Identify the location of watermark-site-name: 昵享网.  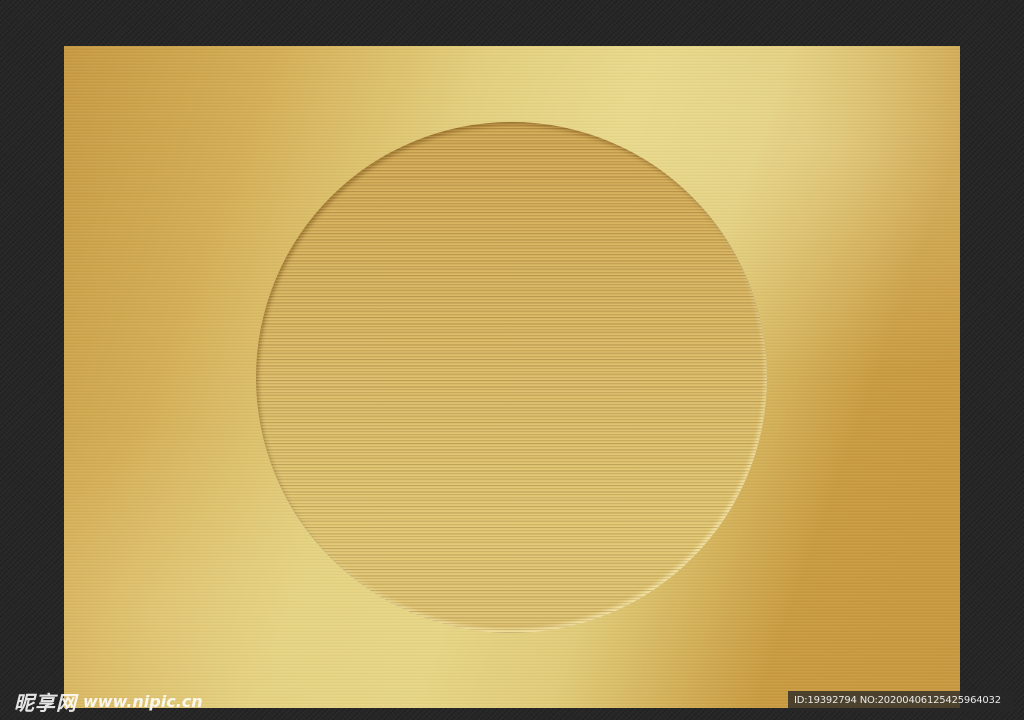
(45, 702).